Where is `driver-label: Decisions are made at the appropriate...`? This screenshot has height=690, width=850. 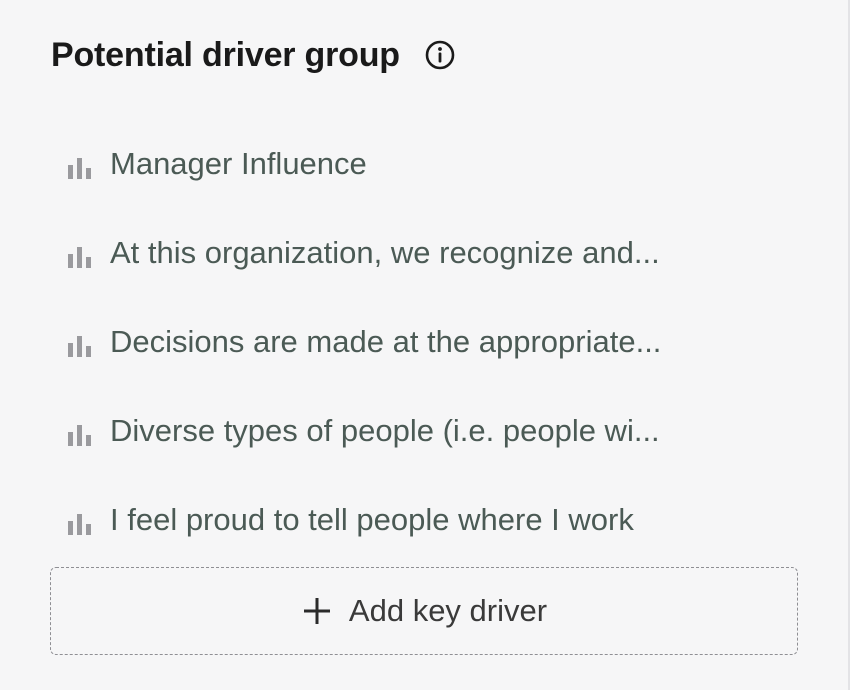 driver-label: Decisions are made at the appropriate... is located at coordinates (386, 341).